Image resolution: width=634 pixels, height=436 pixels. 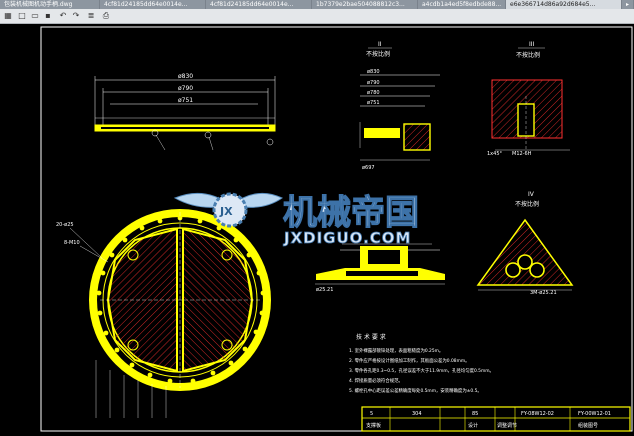 I want to click on watermark-logo-text: JX, so click(x=226, y=211).